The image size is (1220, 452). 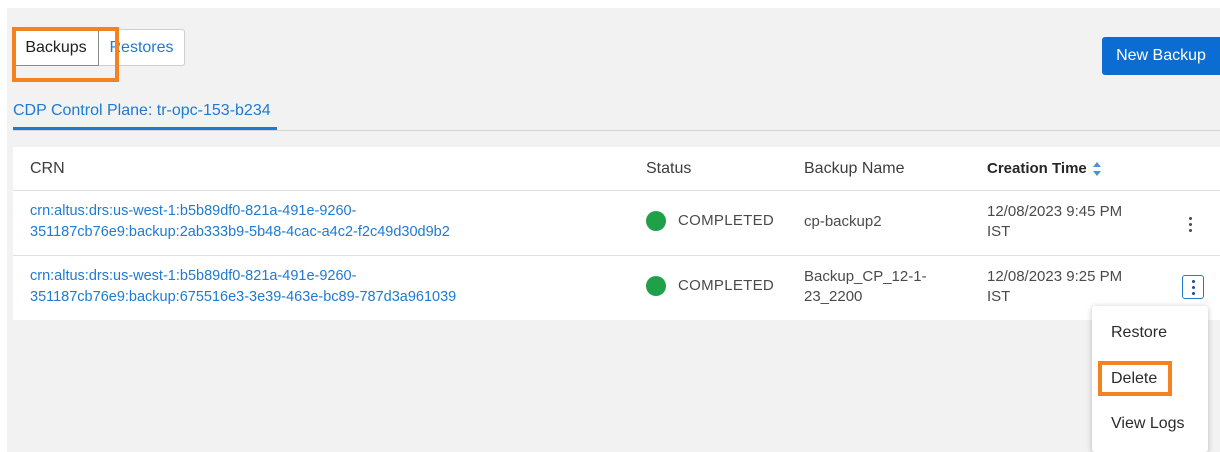 What do you see at coordinates (854, 168) in the screenshot?
I see `column-header-backup-name: Backup Name` at bounding box center [854, 168].